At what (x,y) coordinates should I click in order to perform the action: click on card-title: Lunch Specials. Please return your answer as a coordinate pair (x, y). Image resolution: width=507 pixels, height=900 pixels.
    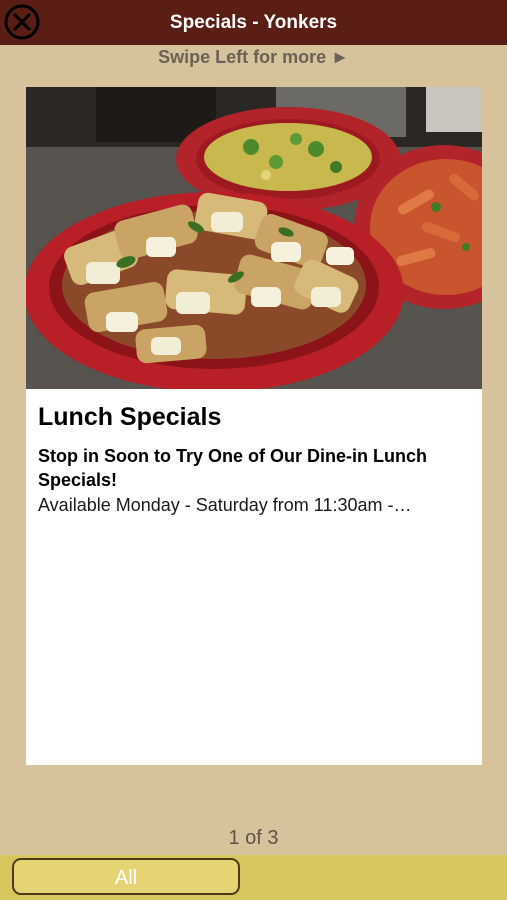
    Looking at the image, I should click on (130, 417).